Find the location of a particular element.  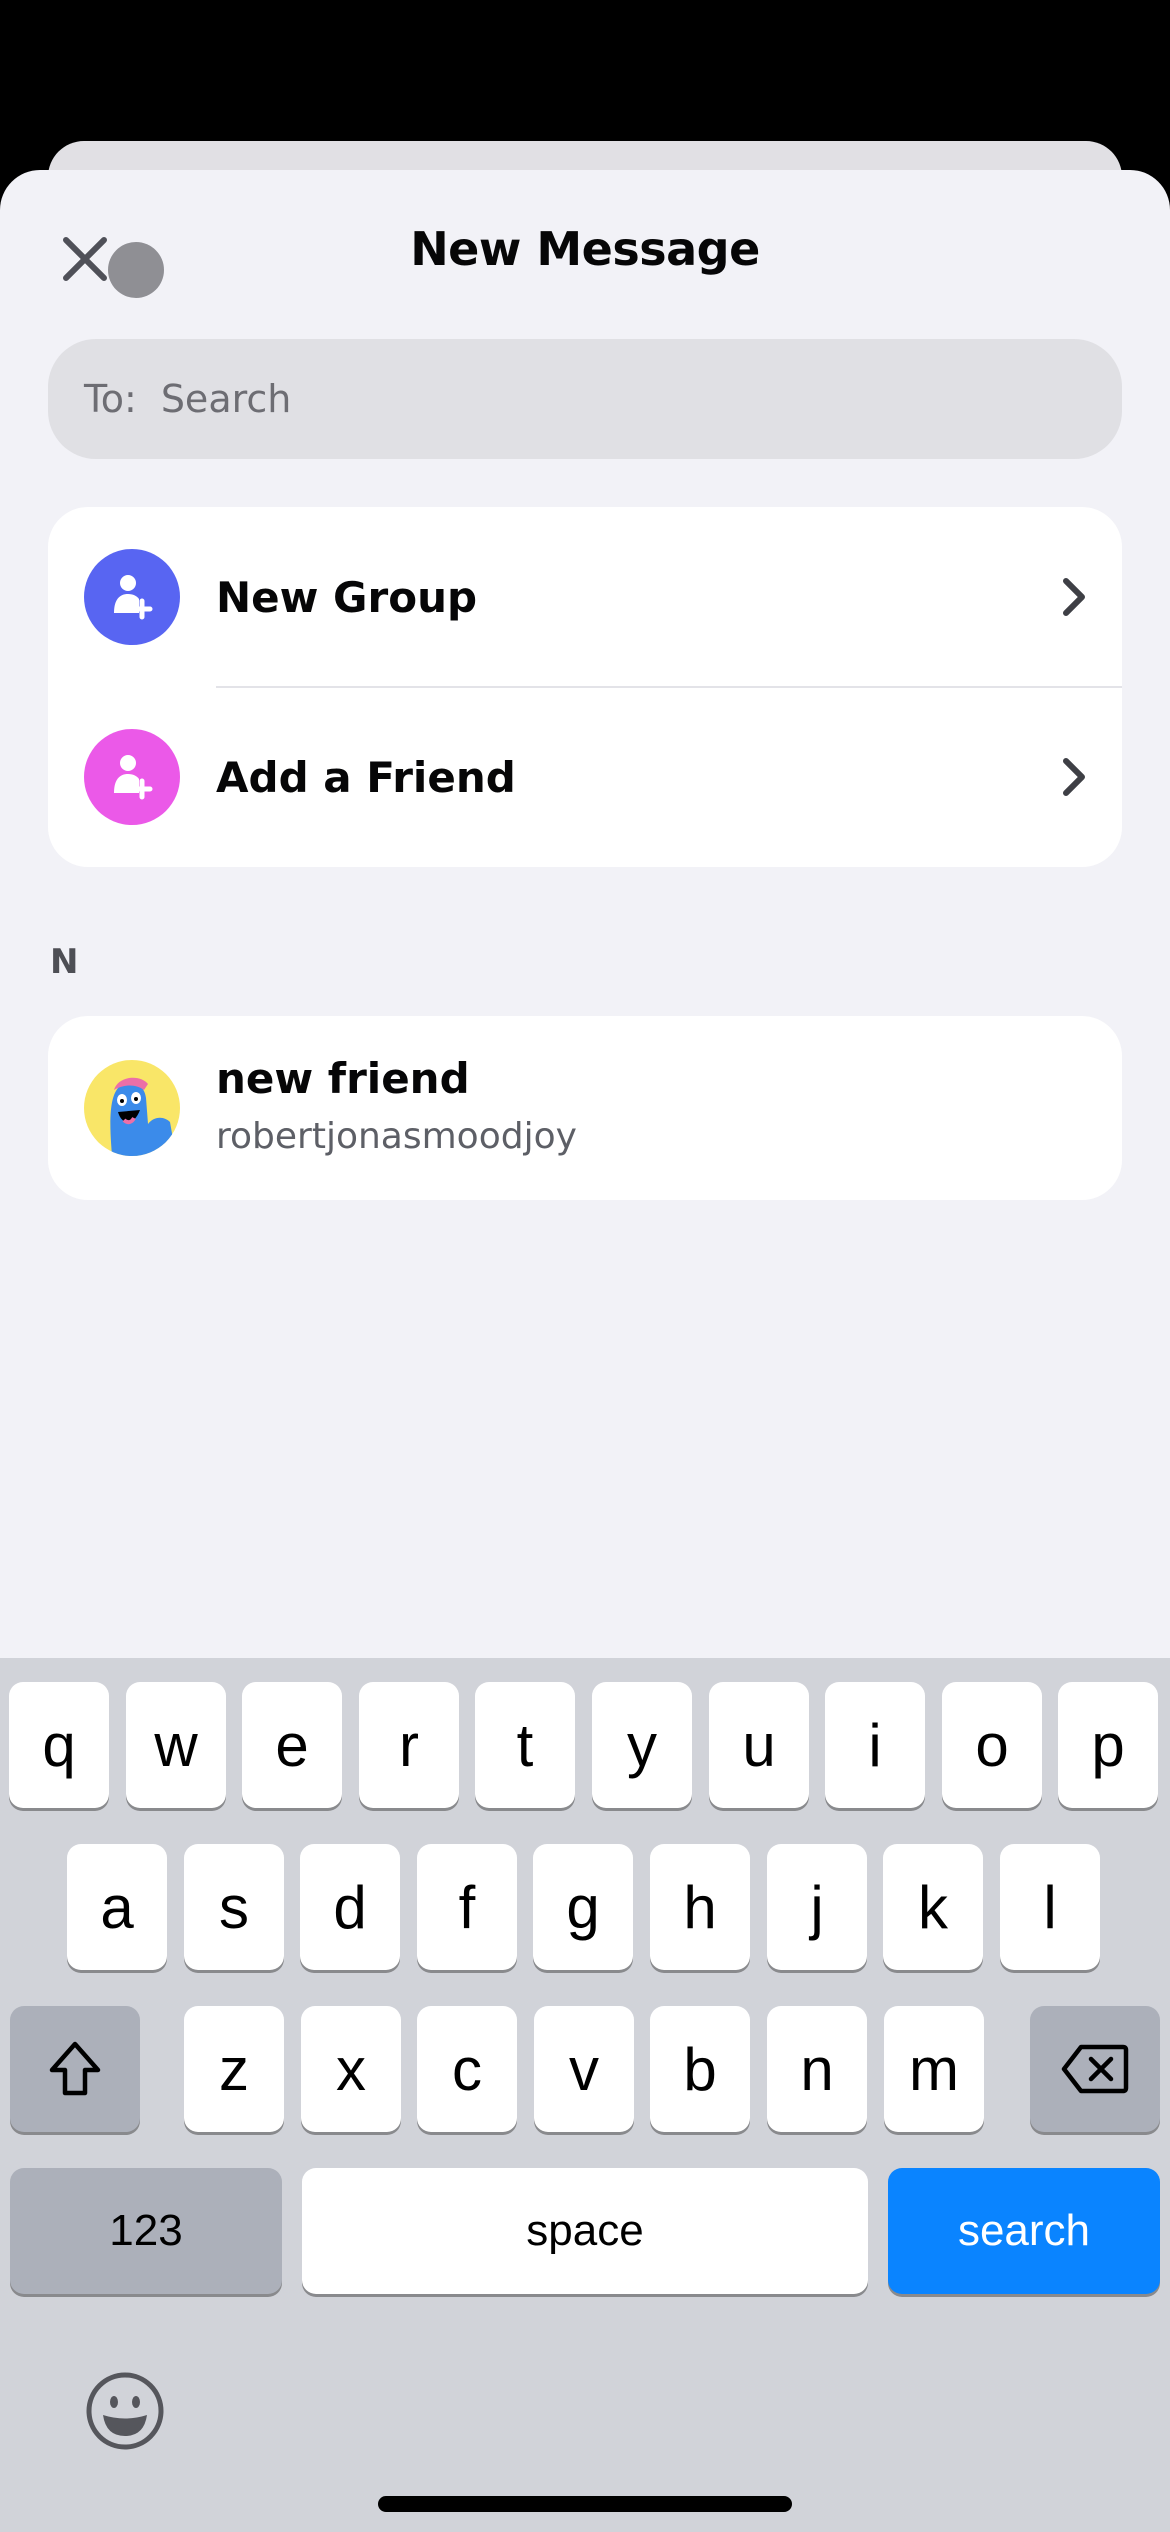

key-p: p is located at coordinates (1108, 1745).